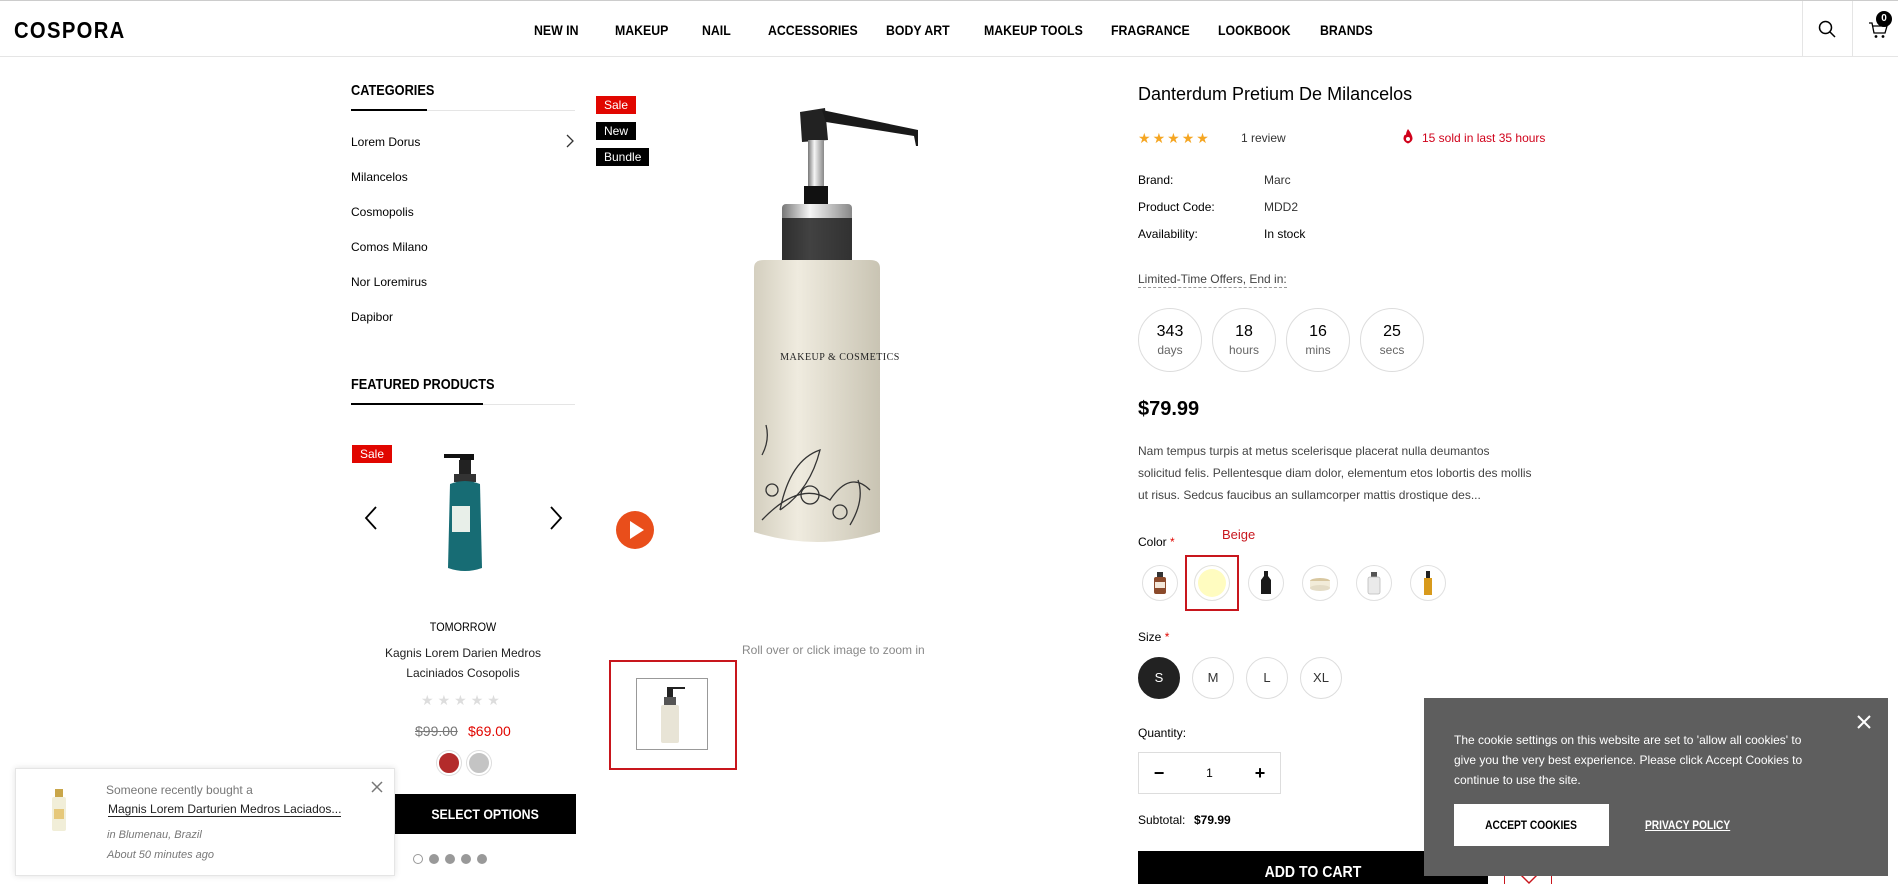  Describe the element at coordinates (623, 157) in the screenshot. I see `bundle-badge: Bundle` at that location.